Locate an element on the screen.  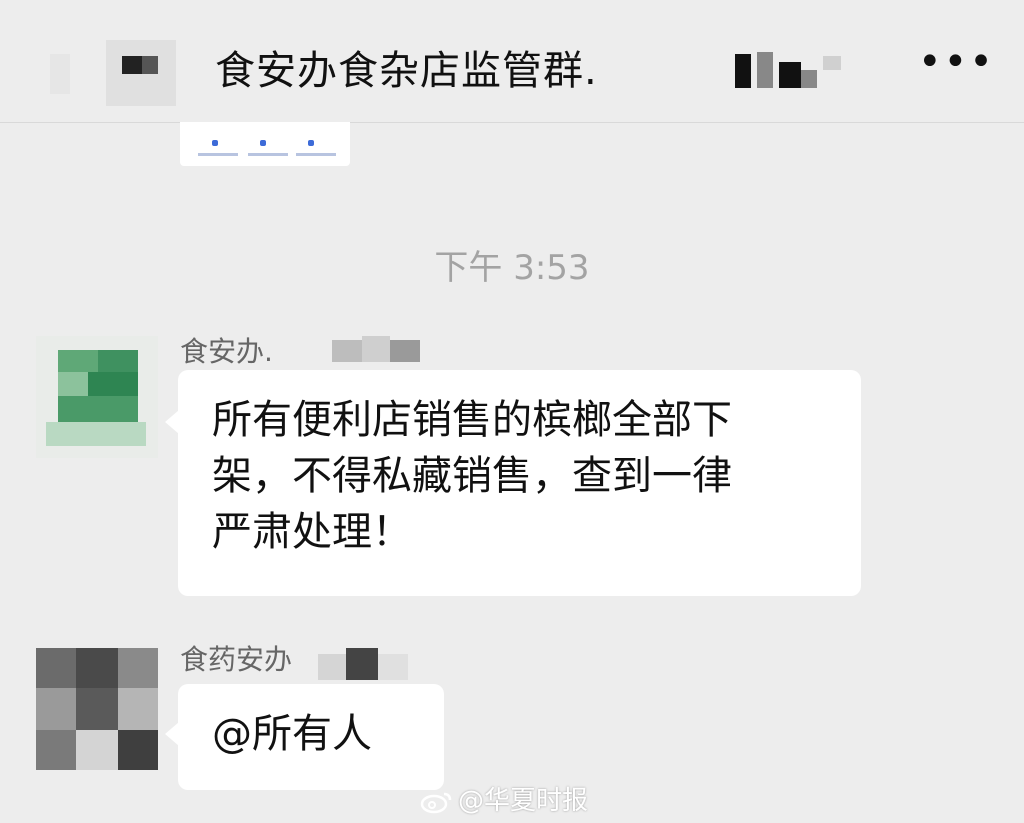
chat-title: 食安办食杂店监管群. is located at coordinates (406, 71).